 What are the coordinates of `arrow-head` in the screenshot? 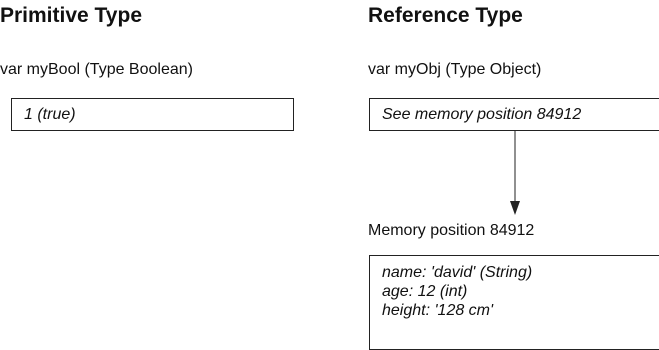 It's located at (515, 208).